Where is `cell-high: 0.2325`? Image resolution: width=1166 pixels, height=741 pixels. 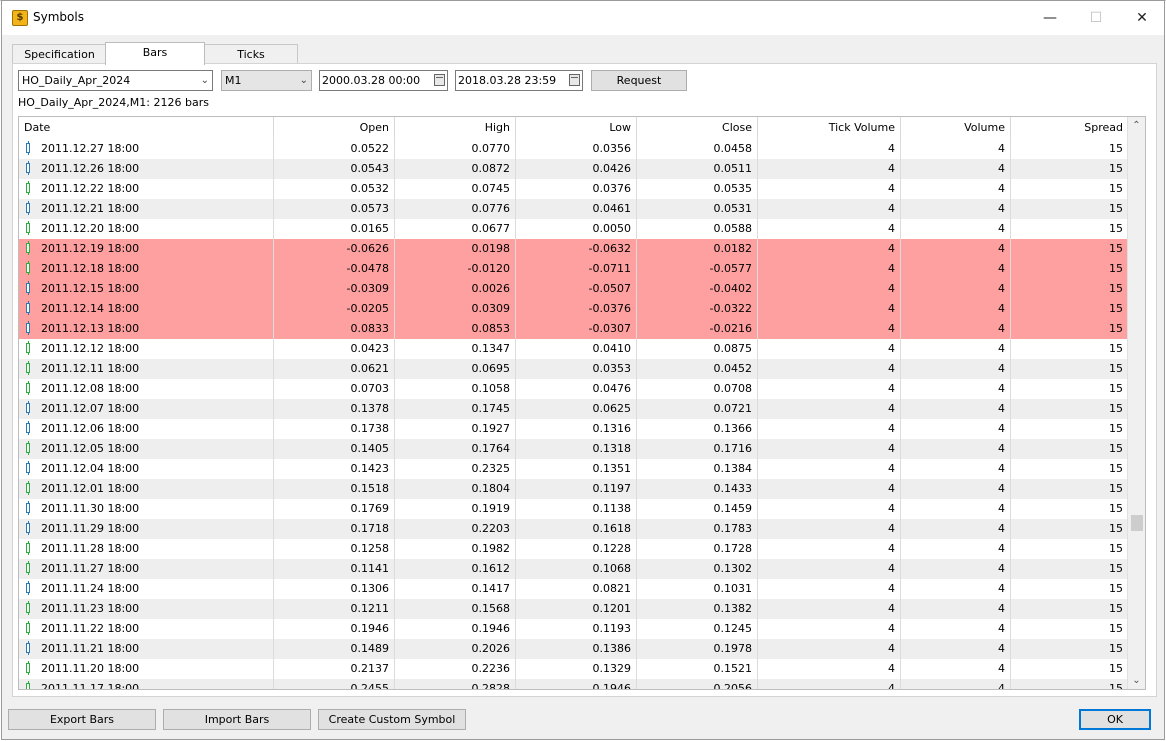
cell-high: 0.2325 is located at coordinates (455, 469).